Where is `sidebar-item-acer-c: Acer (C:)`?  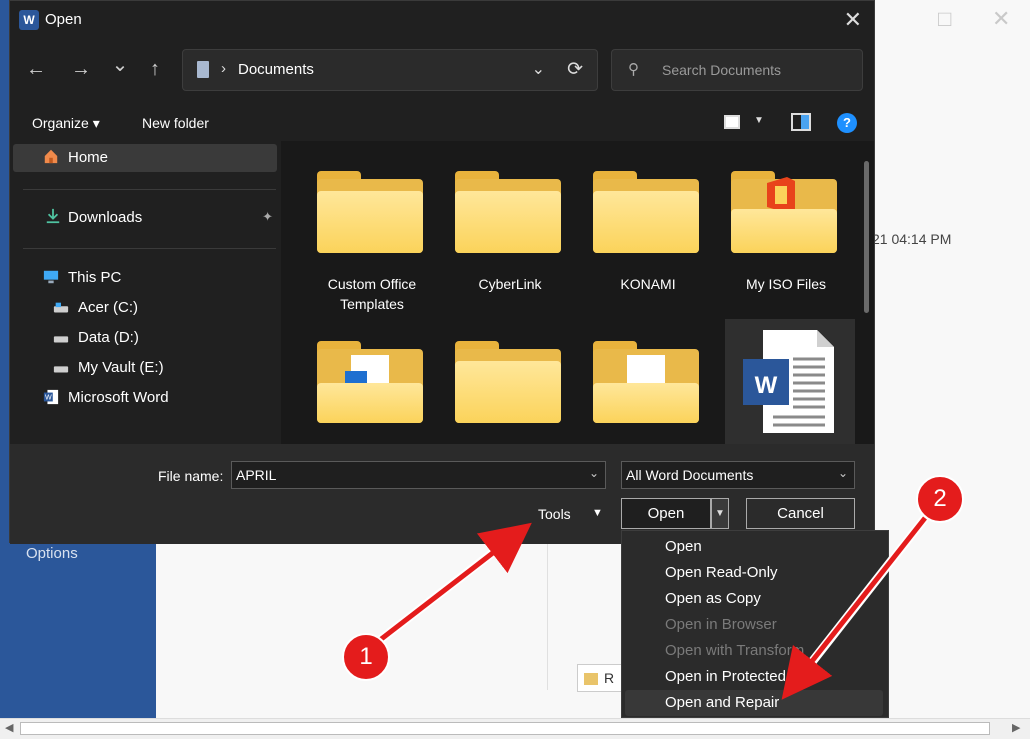
sidebar-item-acer-c: Acer (C:) is located at coordinates (145, 308).